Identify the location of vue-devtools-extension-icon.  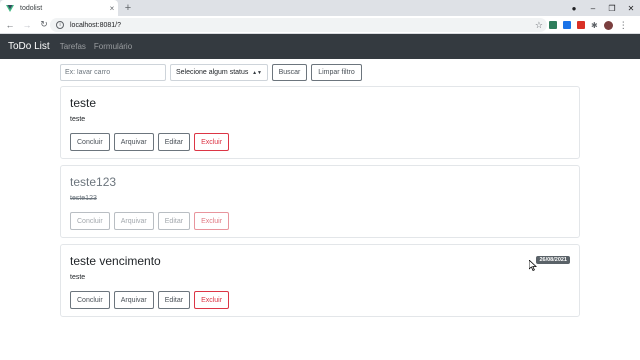
(553, 25).